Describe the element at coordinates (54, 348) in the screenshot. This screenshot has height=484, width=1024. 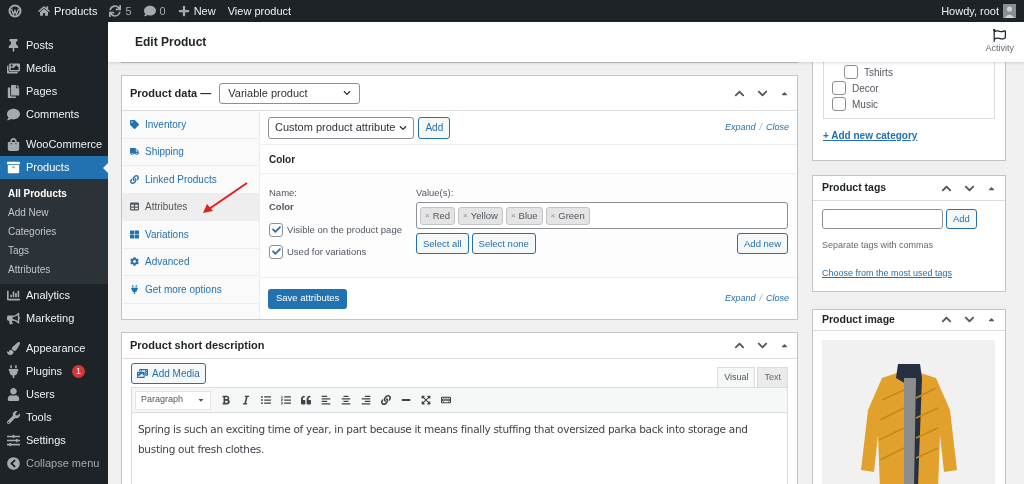
I see `menu-item: Appearance` at that location.